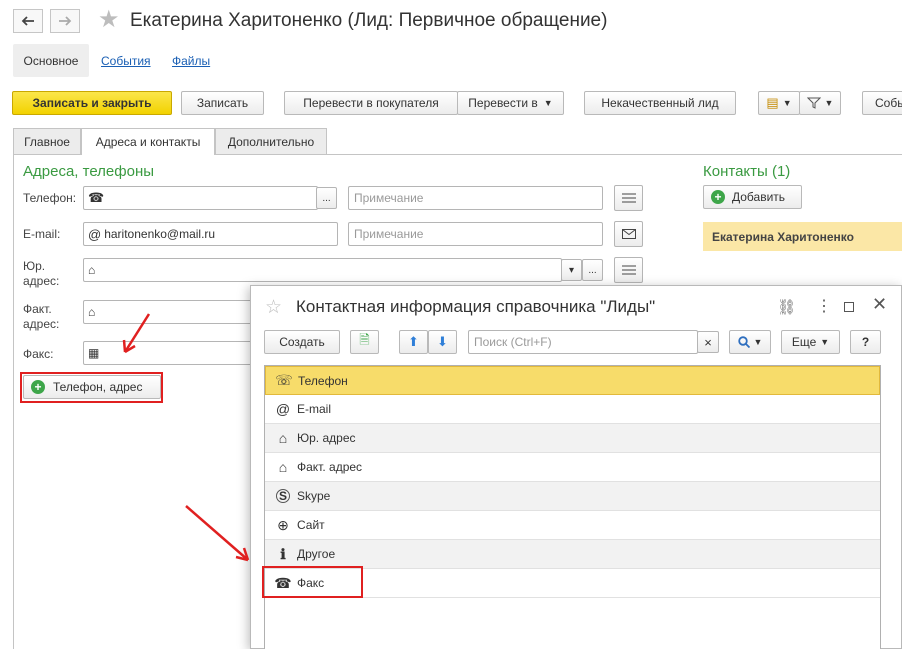 The height and width of the screenshot is (649, 902). I want to click on email-value: haritonenko@mail.ru, so click(160, 234).